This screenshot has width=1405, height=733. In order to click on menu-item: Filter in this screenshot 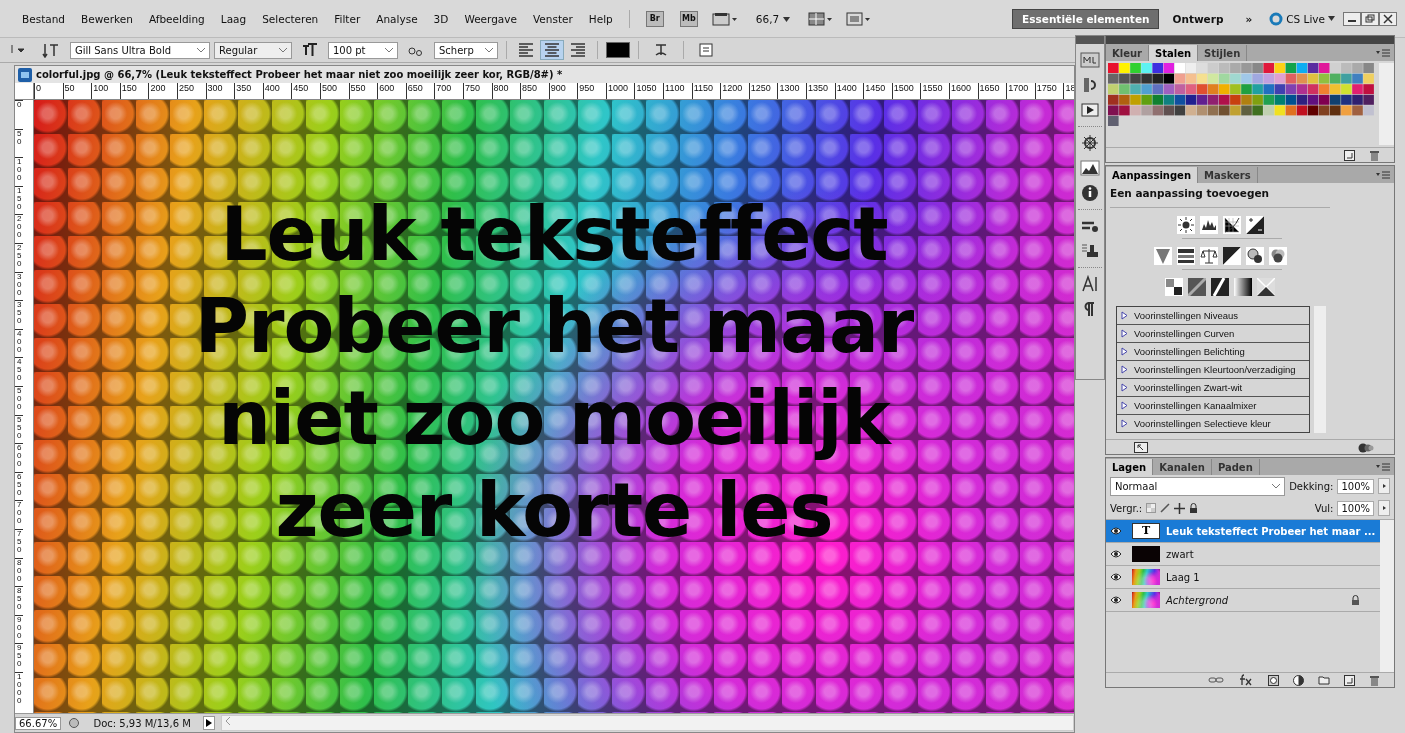, I will do `click(347, 18)`.